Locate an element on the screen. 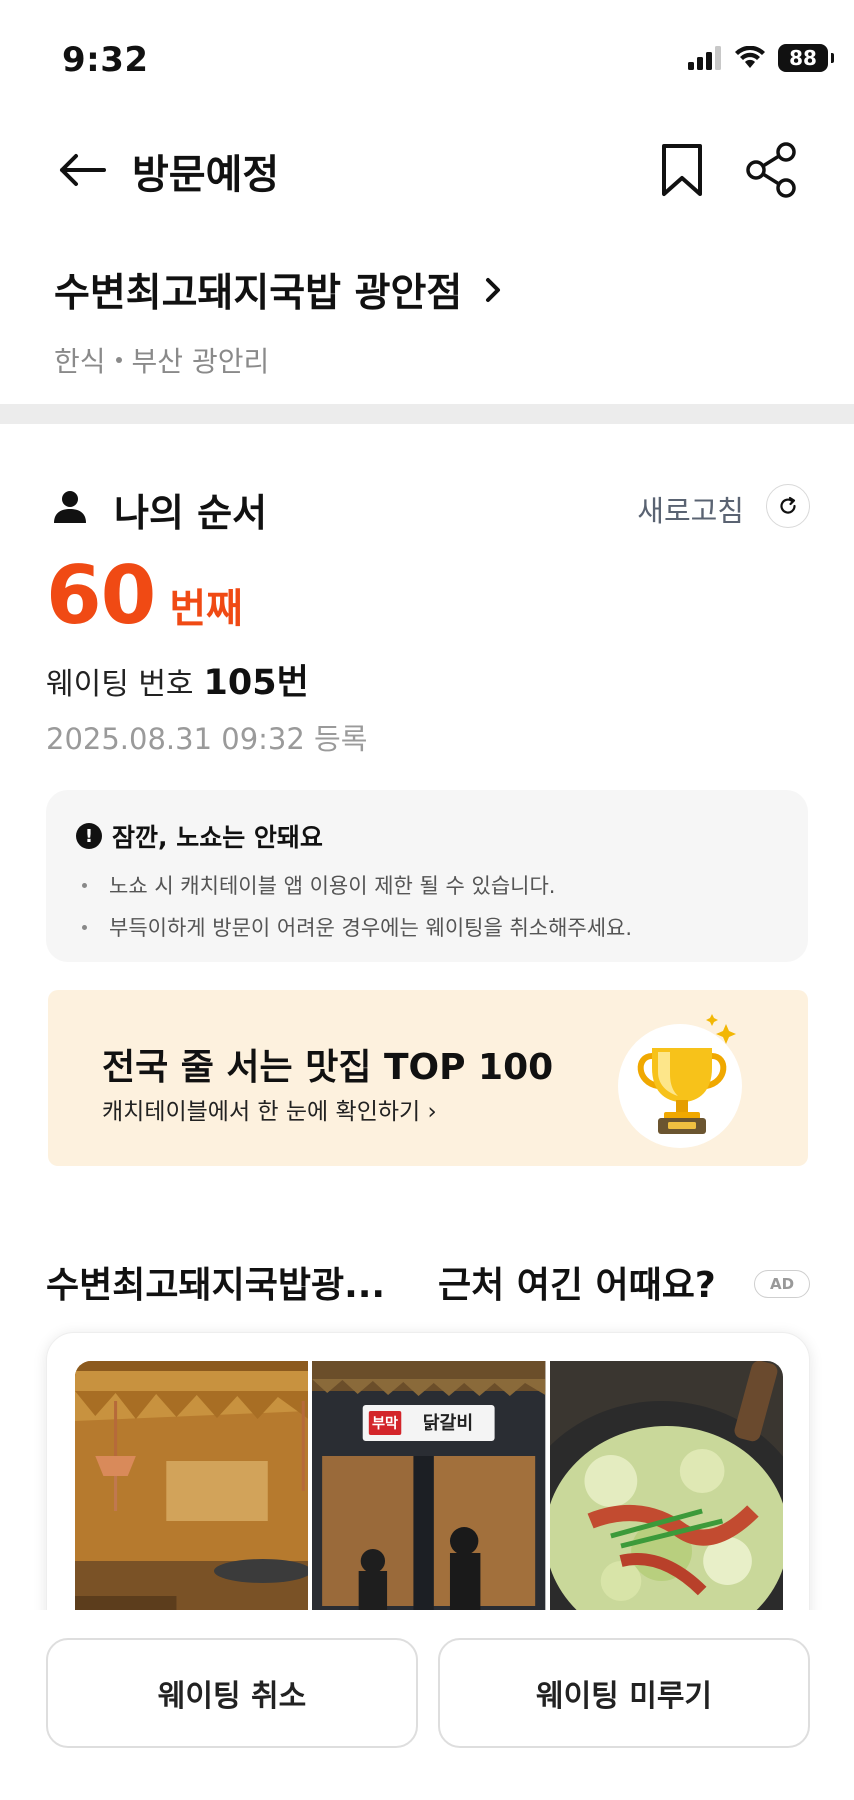  sign-main-text: 닭갈비 is located at coordinates (448, 1423).